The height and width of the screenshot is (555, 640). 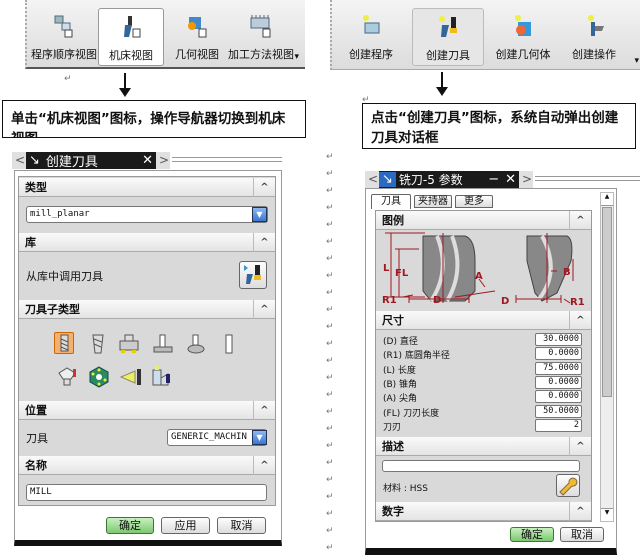 I want to click on retrieve-tool-from-library-button, so click(x=253, y=275).